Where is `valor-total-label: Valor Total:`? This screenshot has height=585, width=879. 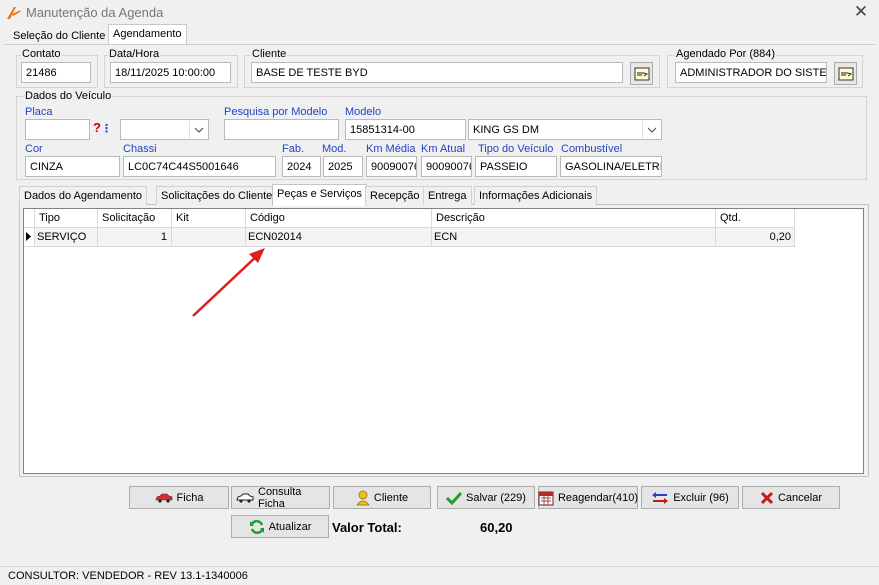
valor-total-label: Valor Total: is located at coordinates (367, 527).